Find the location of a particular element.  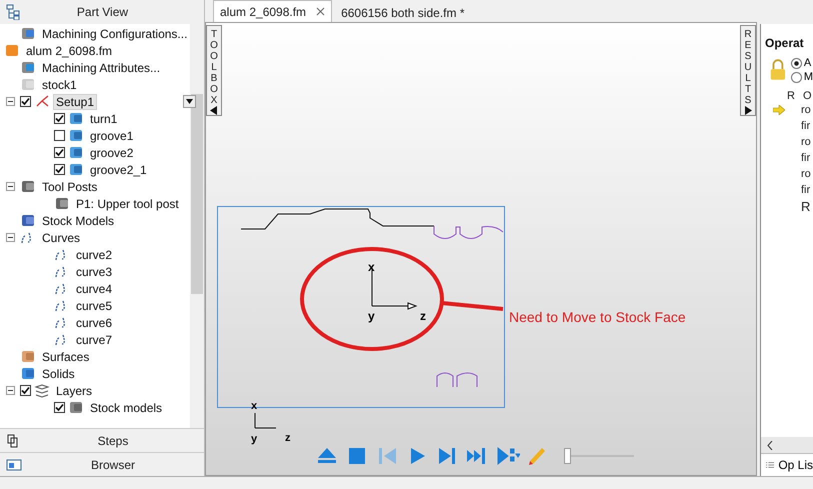

panel-label: RESULTS is located at coordinates (748, 67).